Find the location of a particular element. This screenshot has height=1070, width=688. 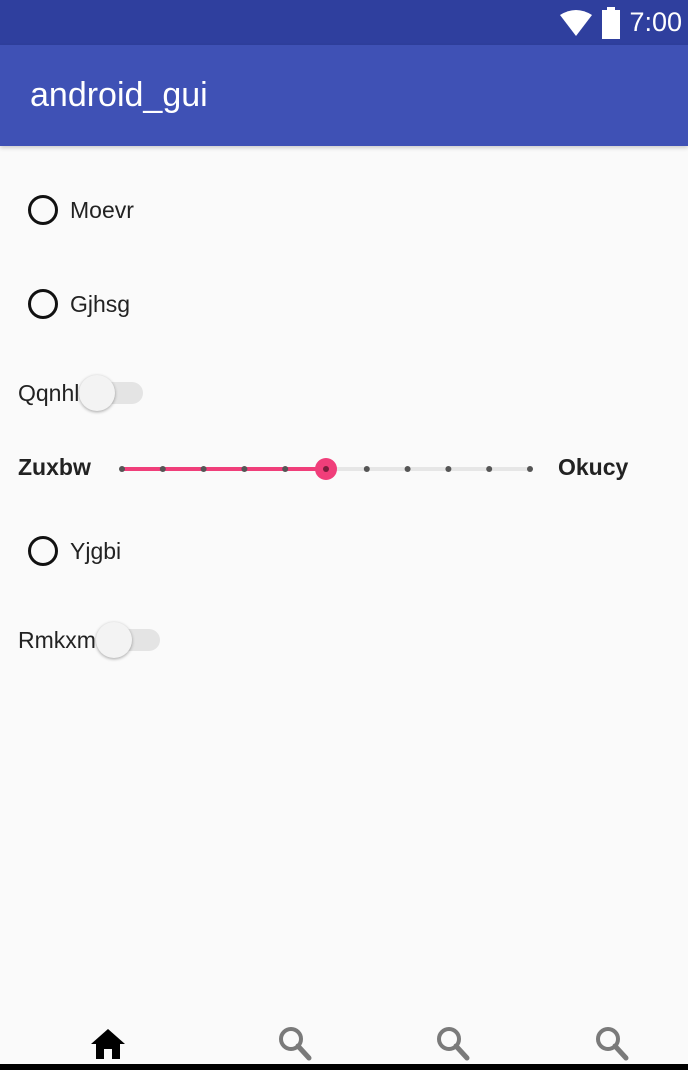

slider-row: Zuxbw Okucy is located at coordinates (344, 469).